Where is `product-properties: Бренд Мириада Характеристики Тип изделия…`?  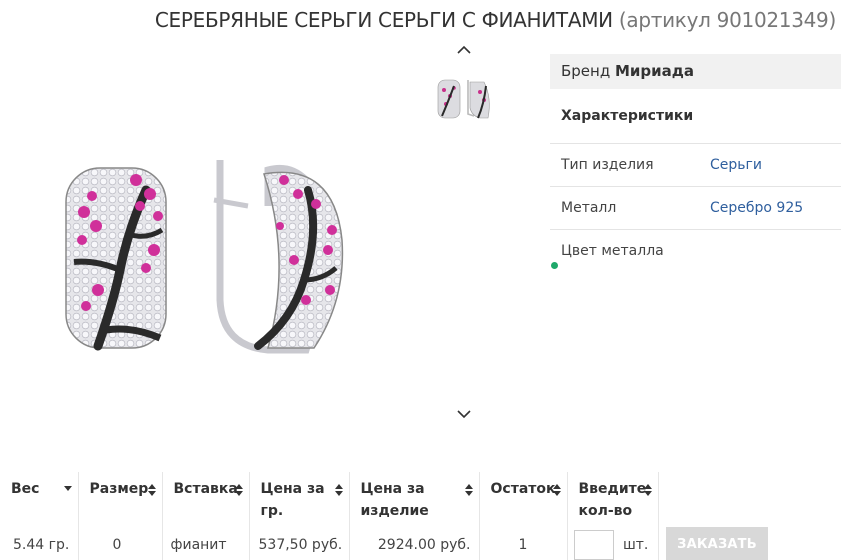 product-properties: Бренд Мириада Характеристики Тип изделия… is located at coordinates (695, 163).